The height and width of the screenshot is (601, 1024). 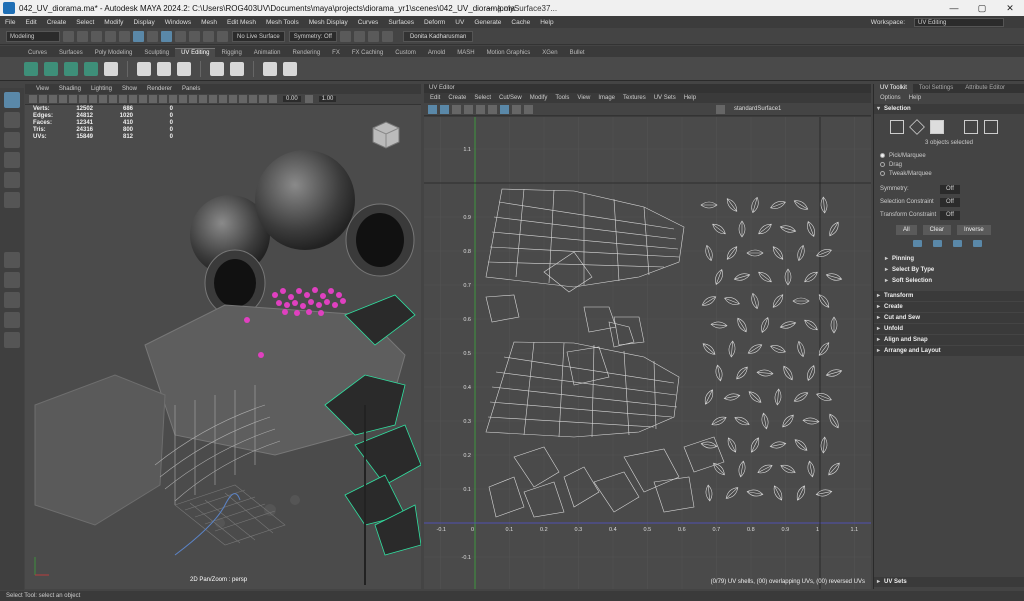 What do you see at coordinates (133, 99) in the screenshot?
I see `safe-title-icon` at bounding box center [133, 99].